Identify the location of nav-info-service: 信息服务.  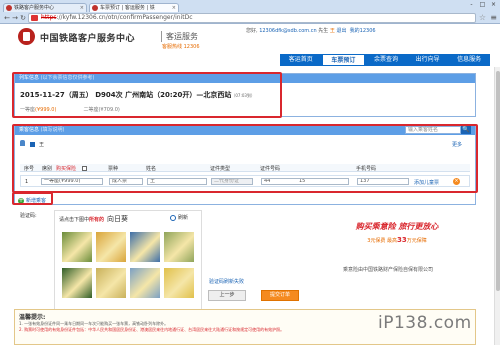
(469, 60).